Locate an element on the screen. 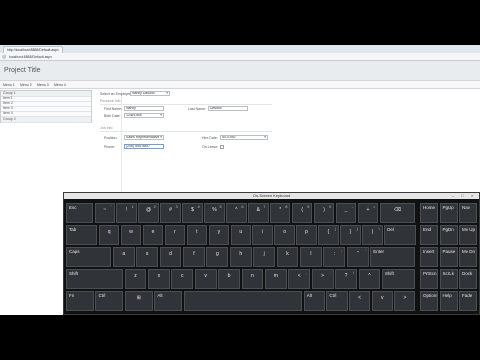 This screenshot has width=480, height=360. key-sym9: * 8 is located at coordinates (280, 213).